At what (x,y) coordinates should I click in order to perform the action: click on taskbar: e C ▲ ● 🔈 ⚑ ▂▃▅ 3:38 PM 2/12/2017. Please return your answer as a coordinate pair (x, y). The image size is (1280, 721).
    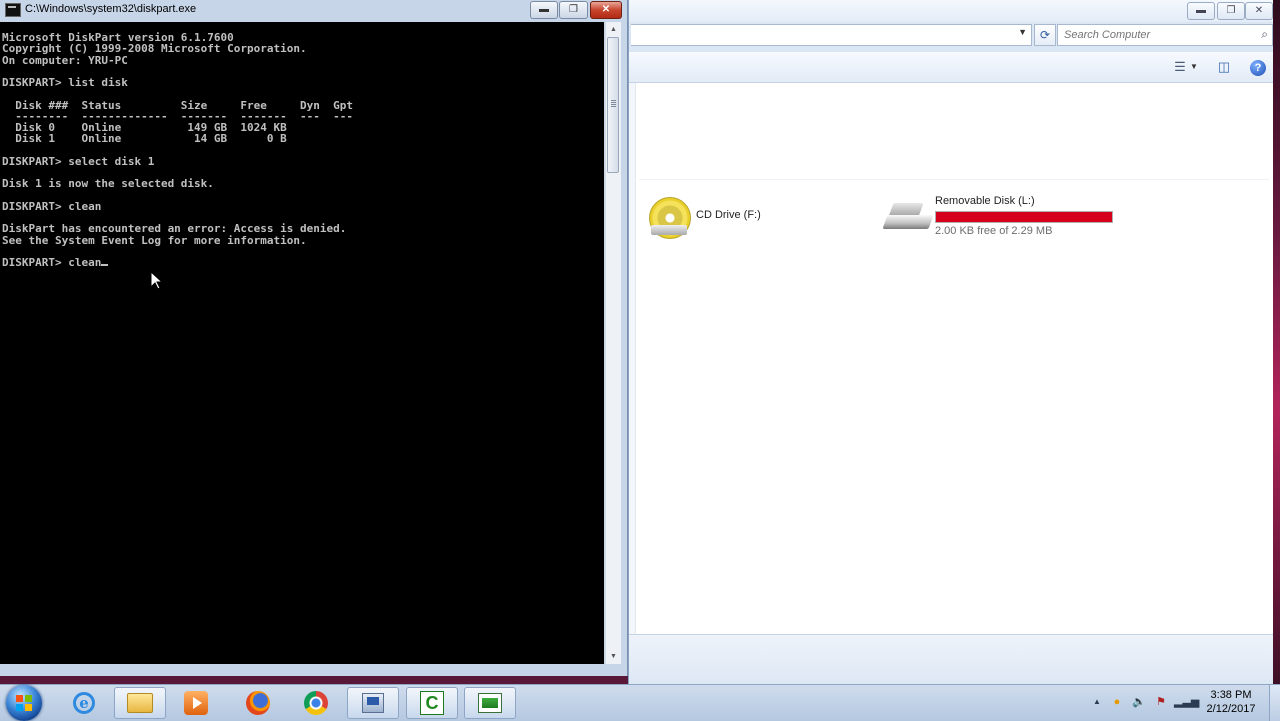
    Looking at the image, I should click on (640, 702).